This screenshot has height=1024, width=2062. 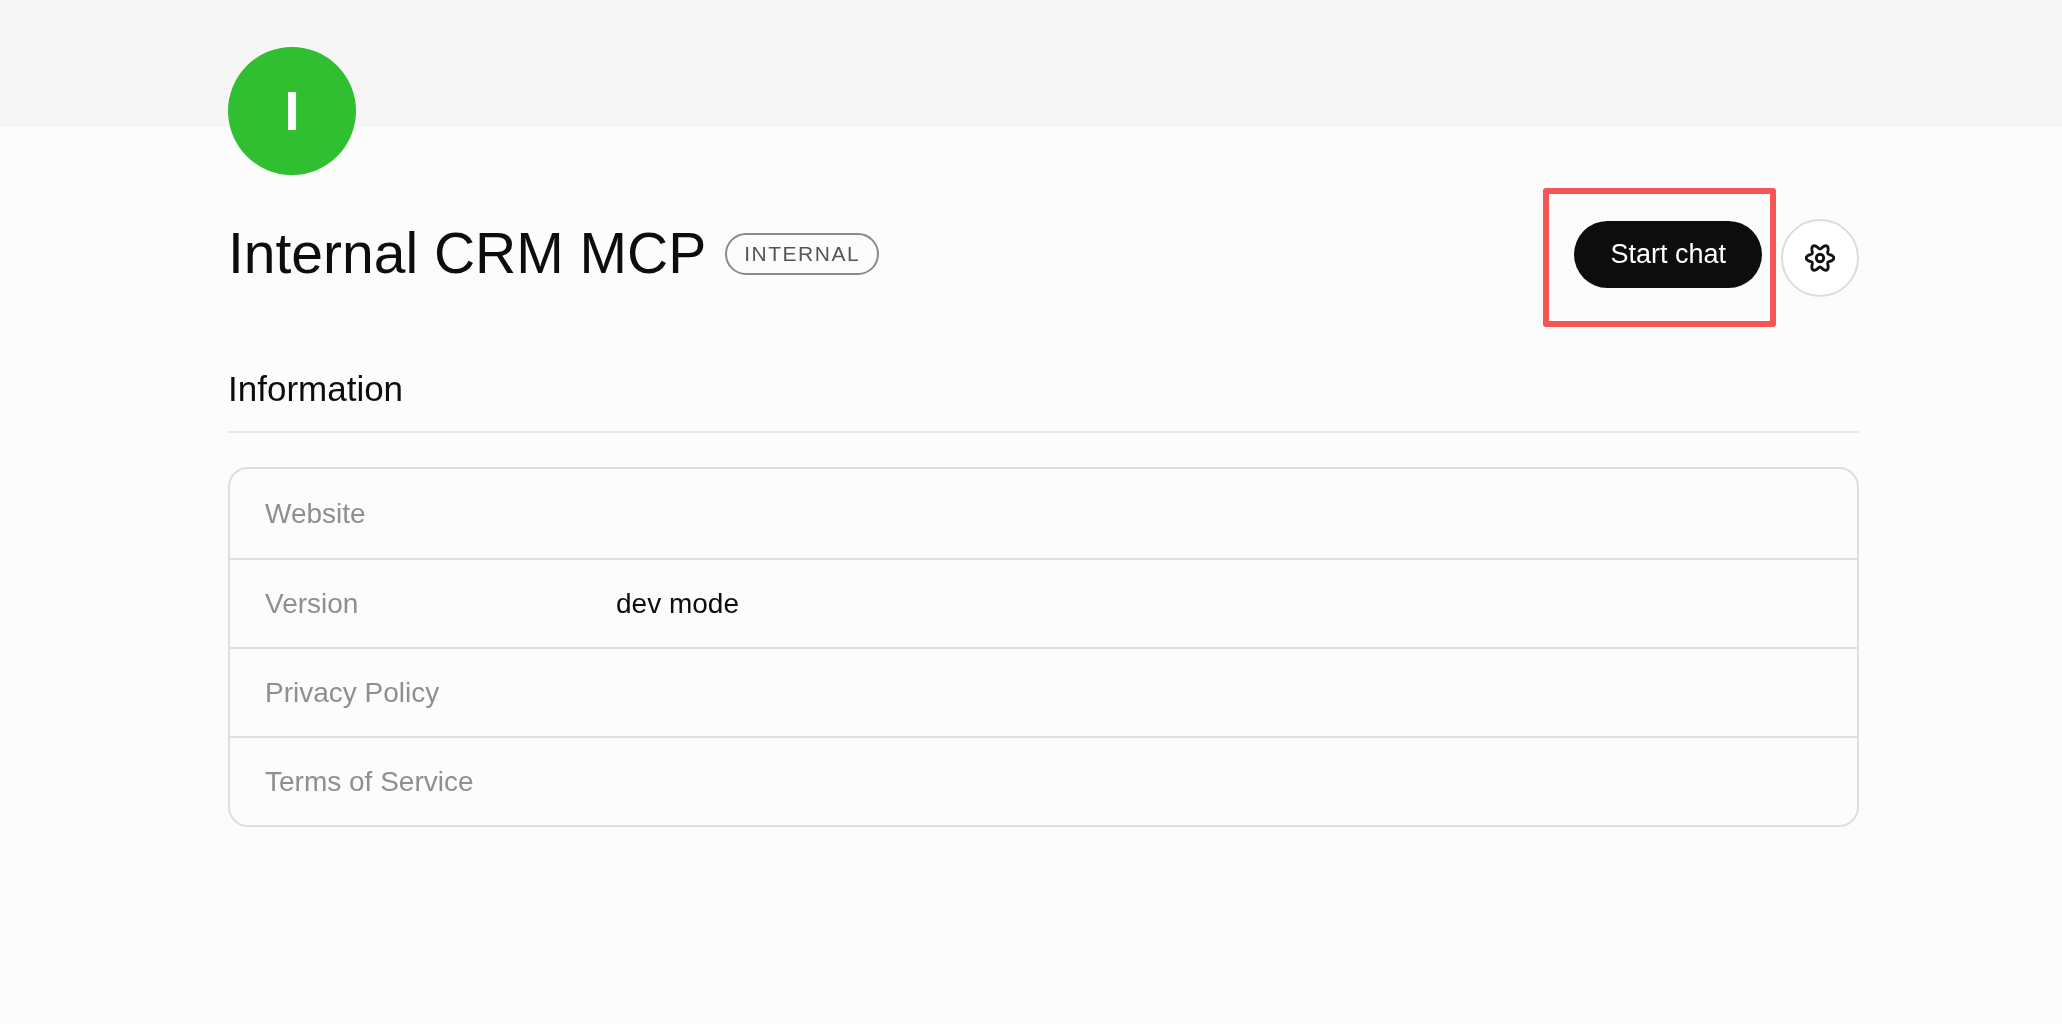 I want to click on avatar: I, so click(x=292, y=111).